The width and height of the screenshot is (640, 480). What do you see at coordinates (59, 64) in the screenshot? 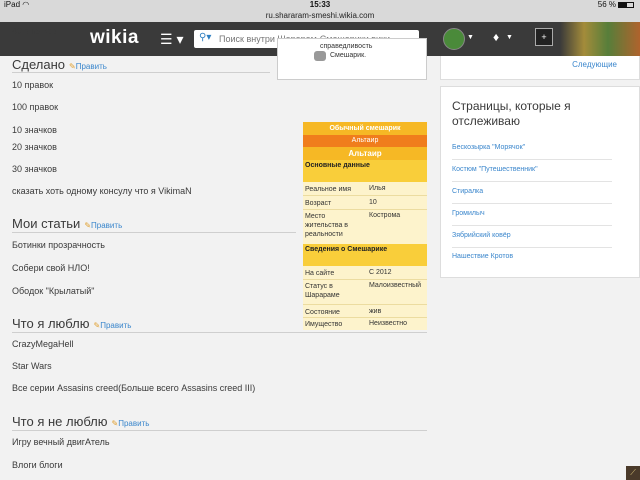
I see `section-heading-done: Сделано ✎Править` at bounding box center [59, 64].